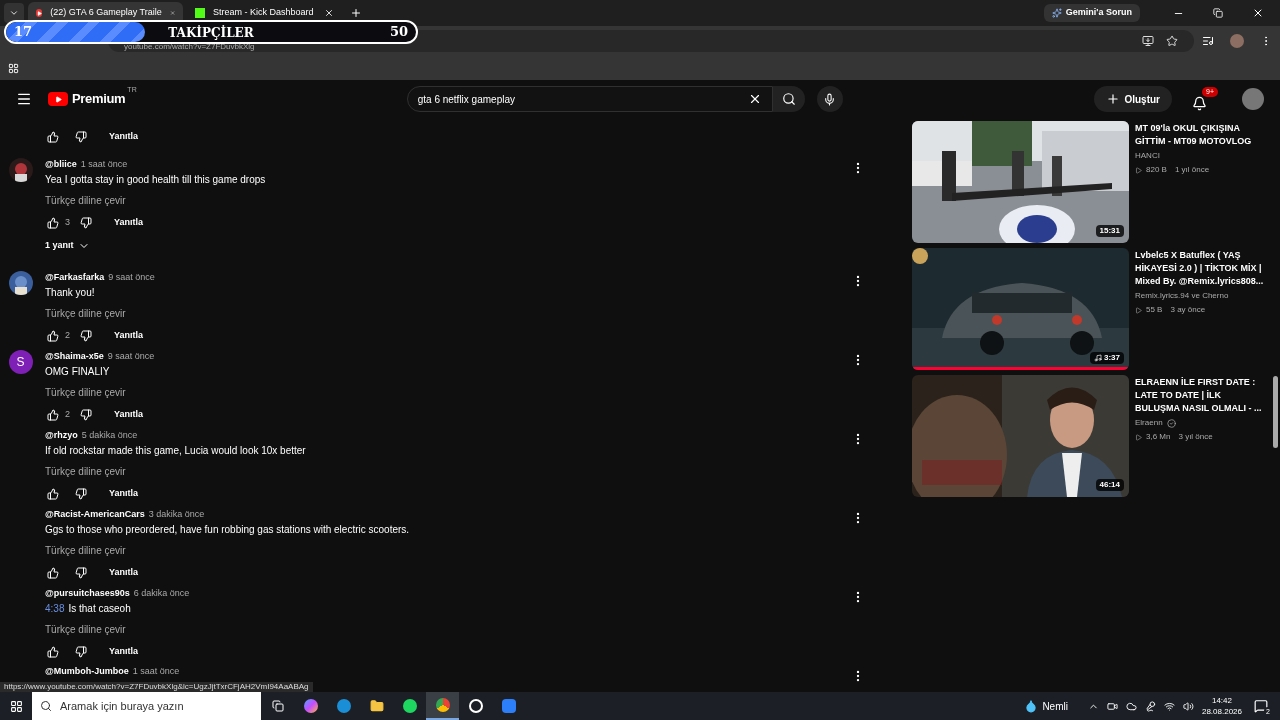  I want to click on comment-text: Is that caseoh, so click(99, 608).